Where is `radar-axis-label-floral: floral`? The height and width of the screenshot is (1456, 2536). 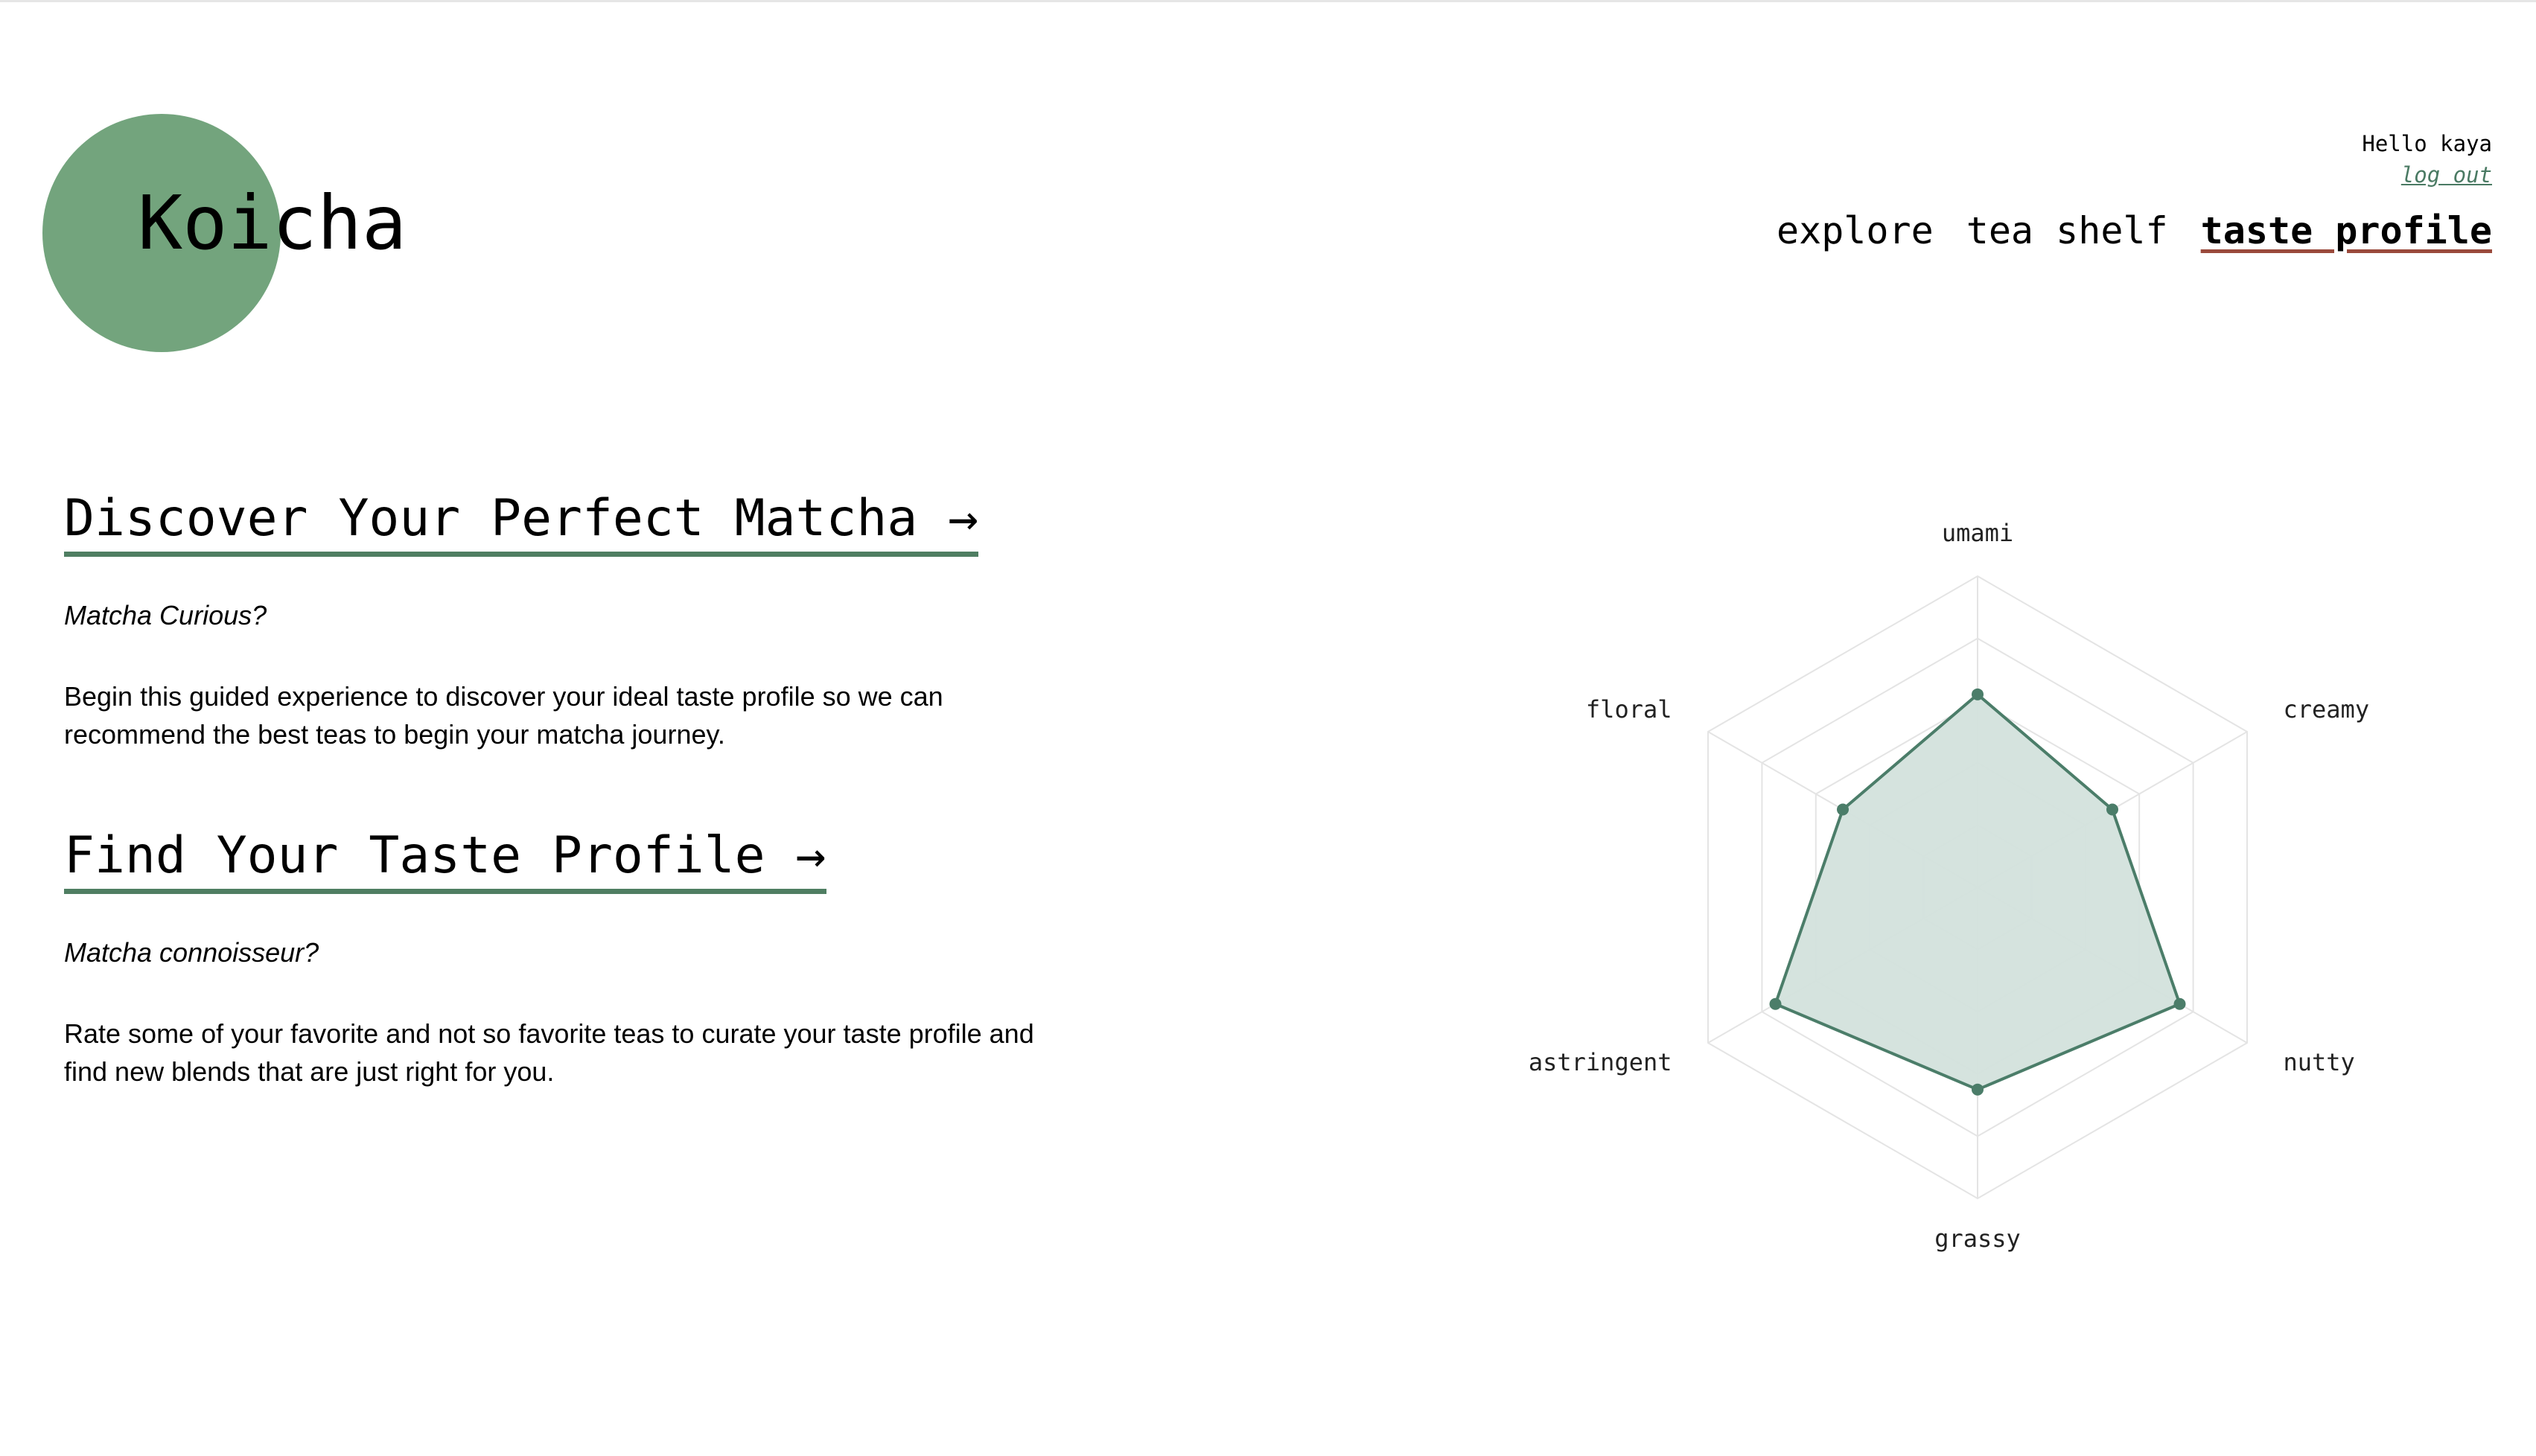 radar-axis-label-floral: floral is located at coordinates (1629, 709).